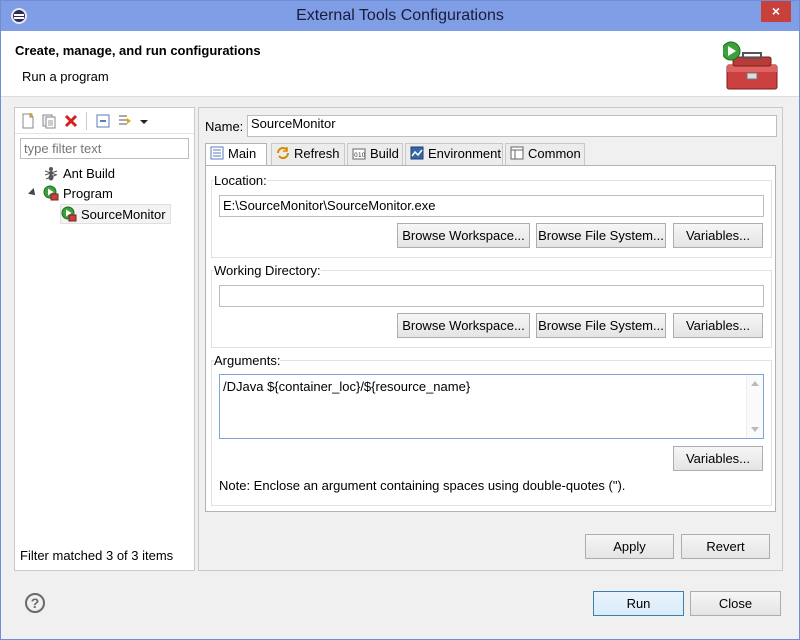 The height and width of the screenshot is (640, 800). I want to click on tree-item-ant-build: Ant Build, so click(79, 174).